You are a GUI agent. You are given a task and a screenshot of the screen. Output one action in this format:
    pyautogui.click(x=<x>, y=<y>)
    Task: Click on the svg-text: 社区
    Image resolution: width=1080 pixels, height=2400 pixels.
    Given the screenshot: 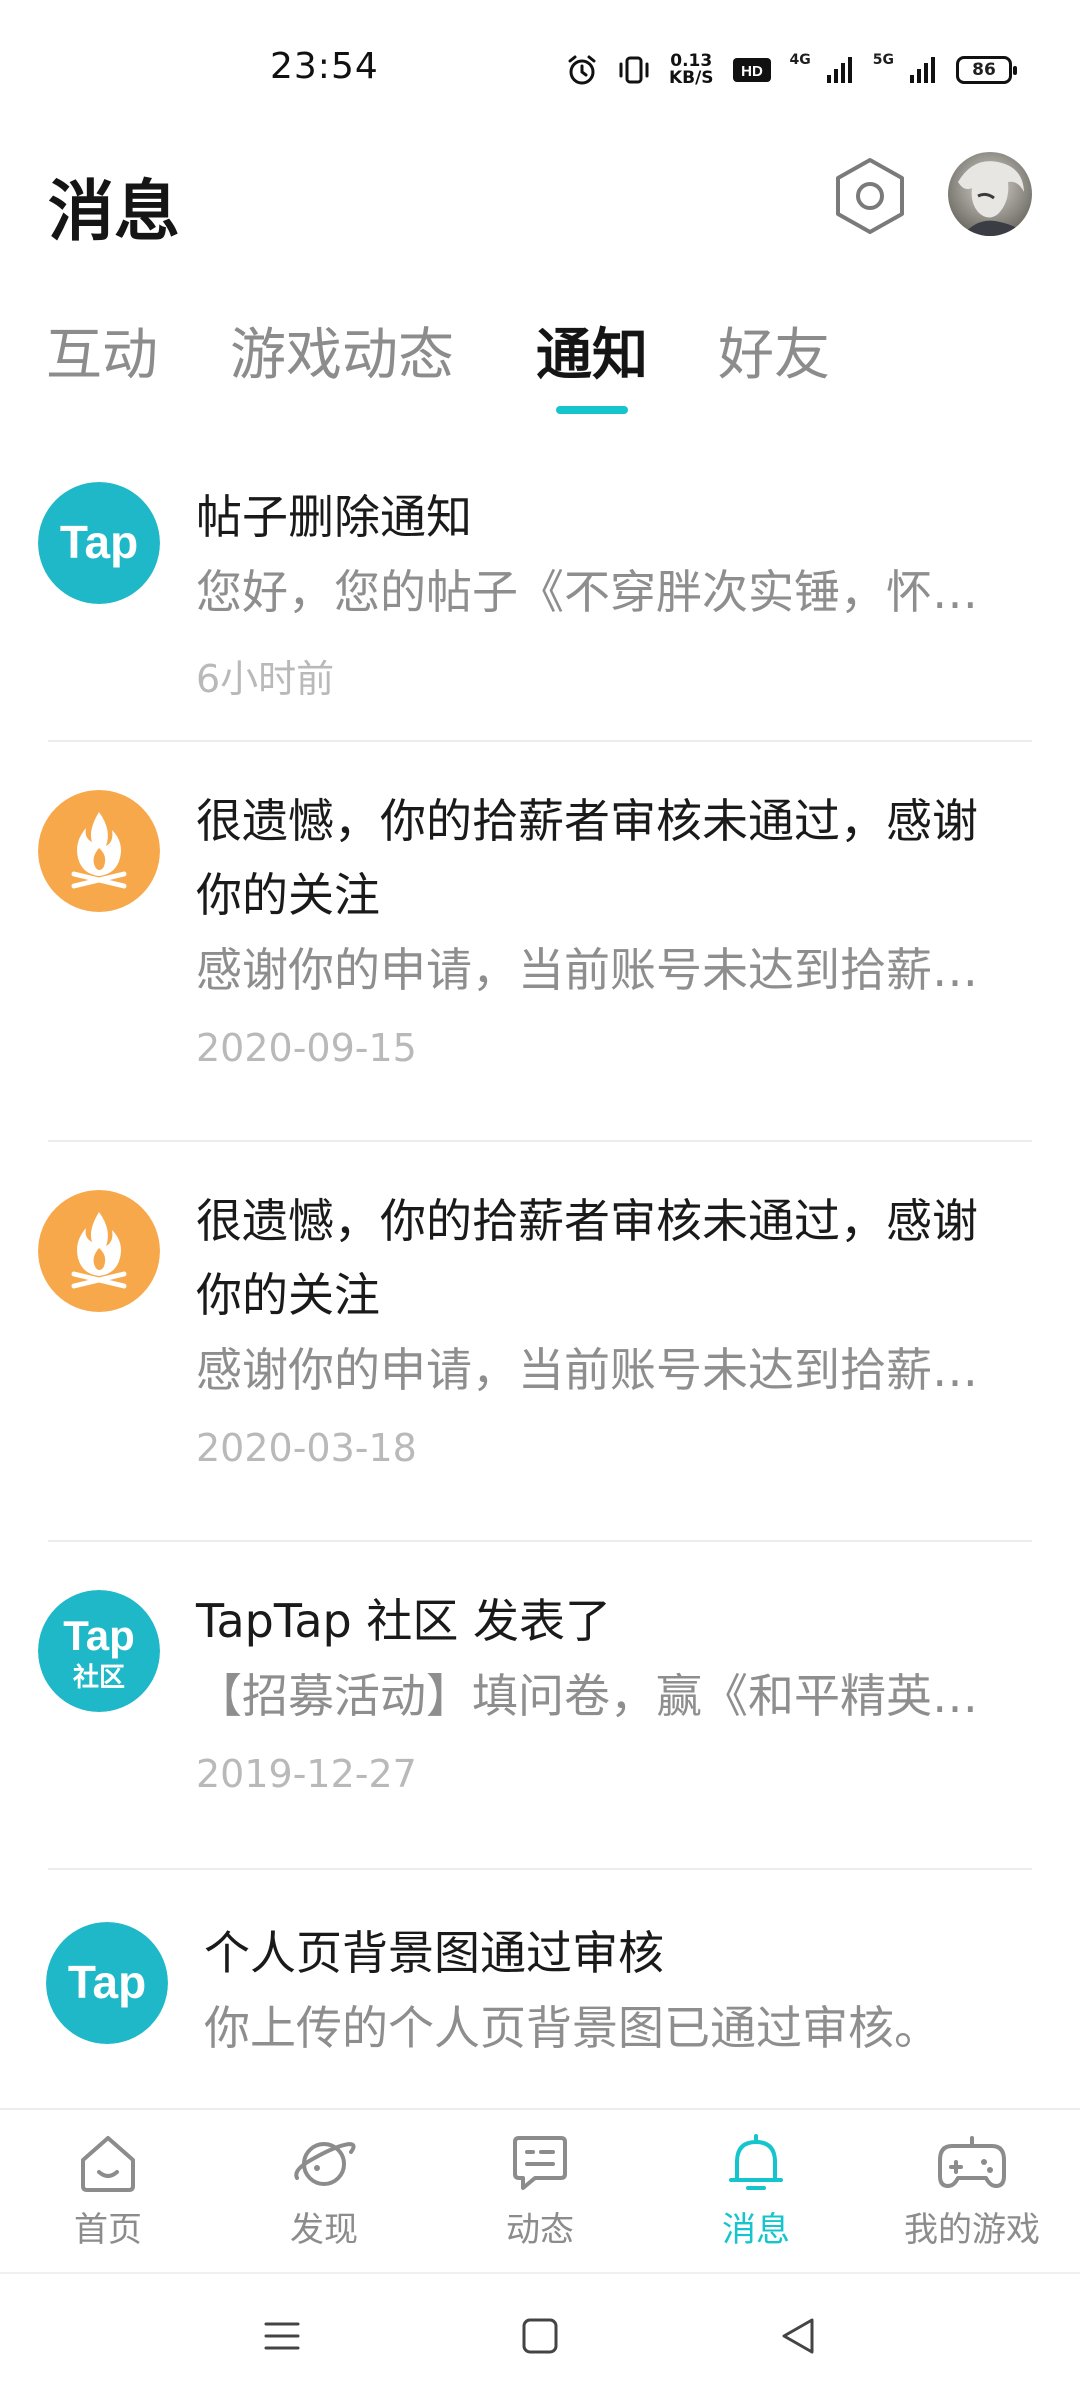 What is the action you would take?
    pyautogui.click(x=99, y=1677)
    